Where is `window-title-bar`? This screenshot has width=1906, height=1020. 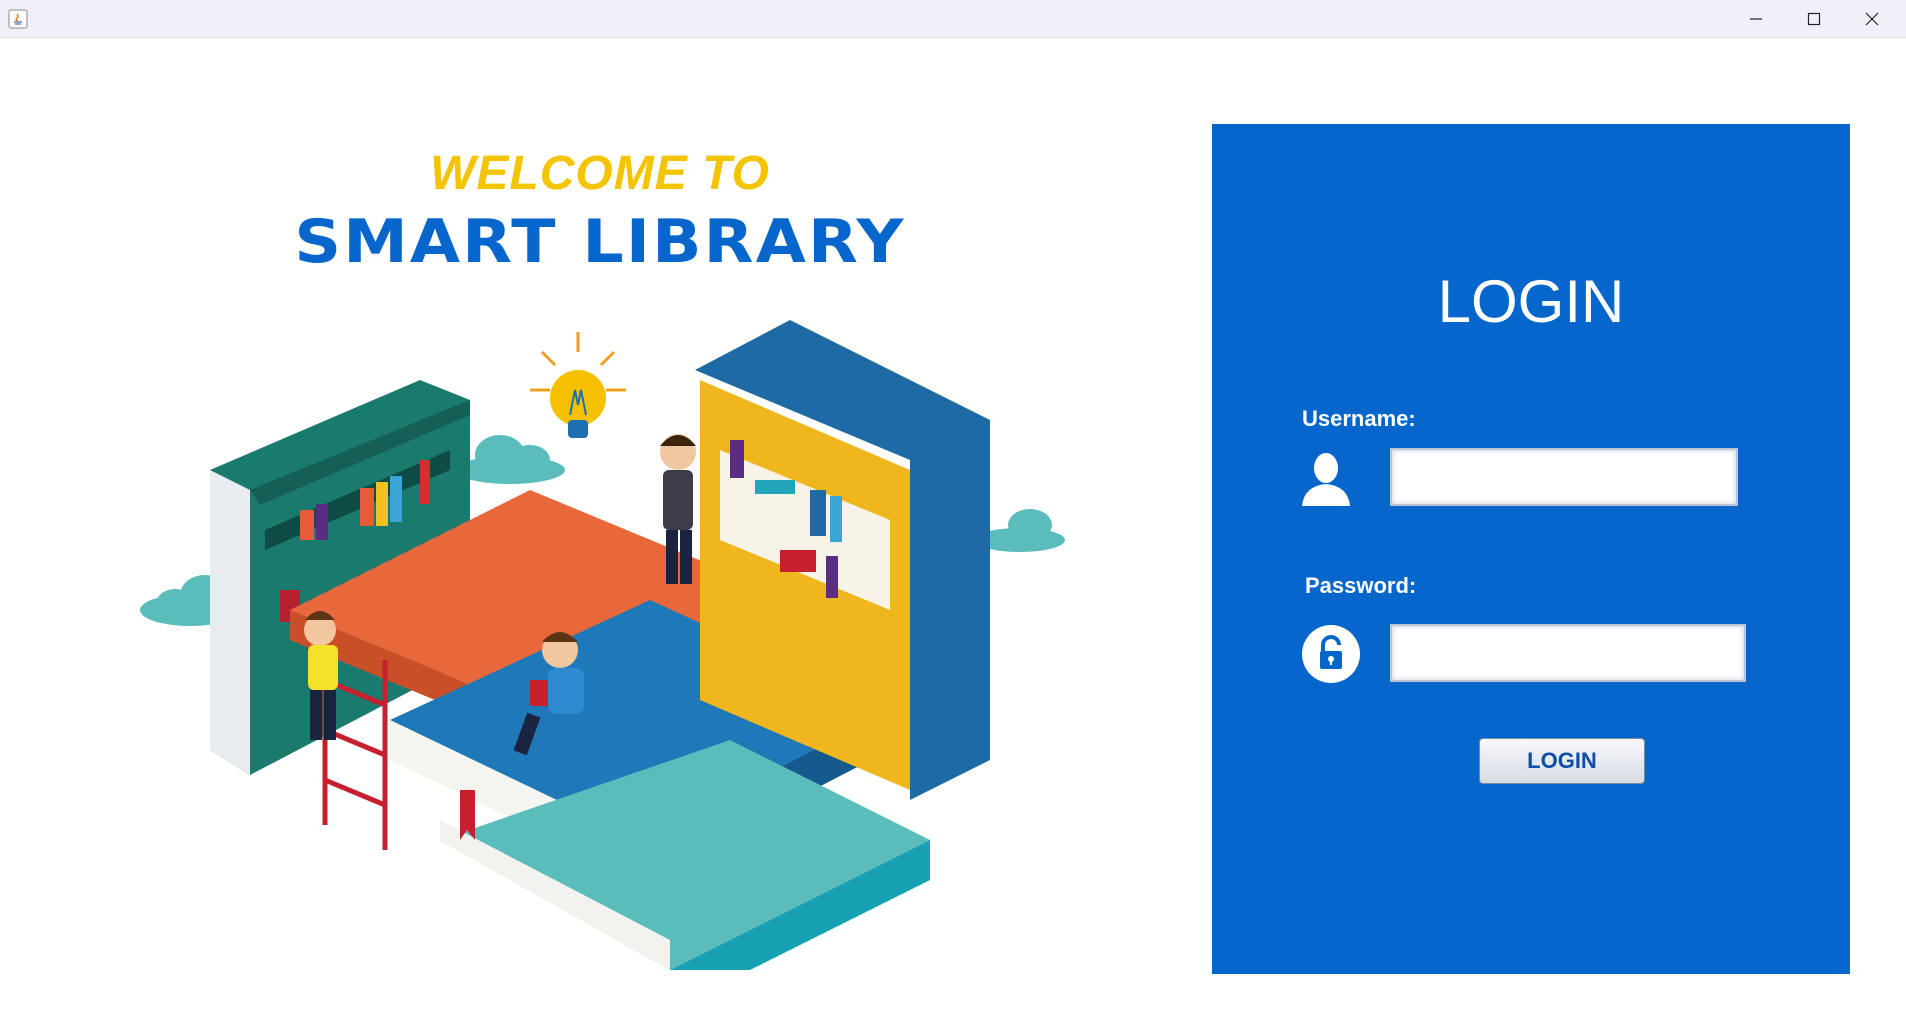
window-title-bar is located at coordinates (953, 19).